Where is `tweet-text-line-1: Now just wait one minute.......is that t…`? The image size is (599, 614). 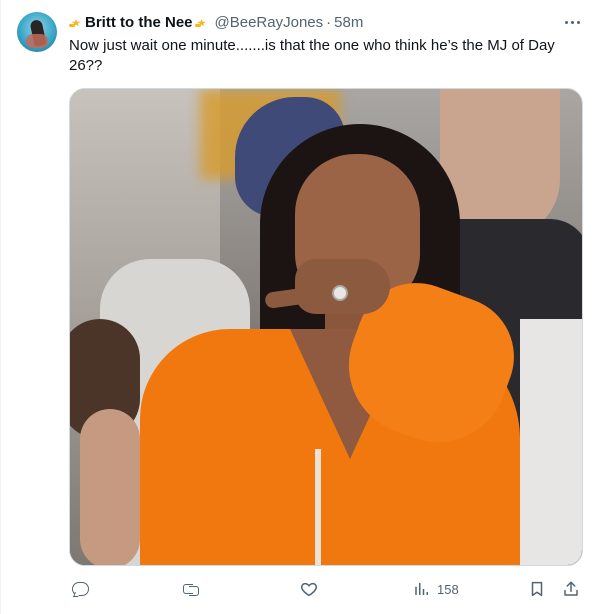 tweet-text-line-1: Now just wait one minute.......is that t… is located at coordinates (312, 45).